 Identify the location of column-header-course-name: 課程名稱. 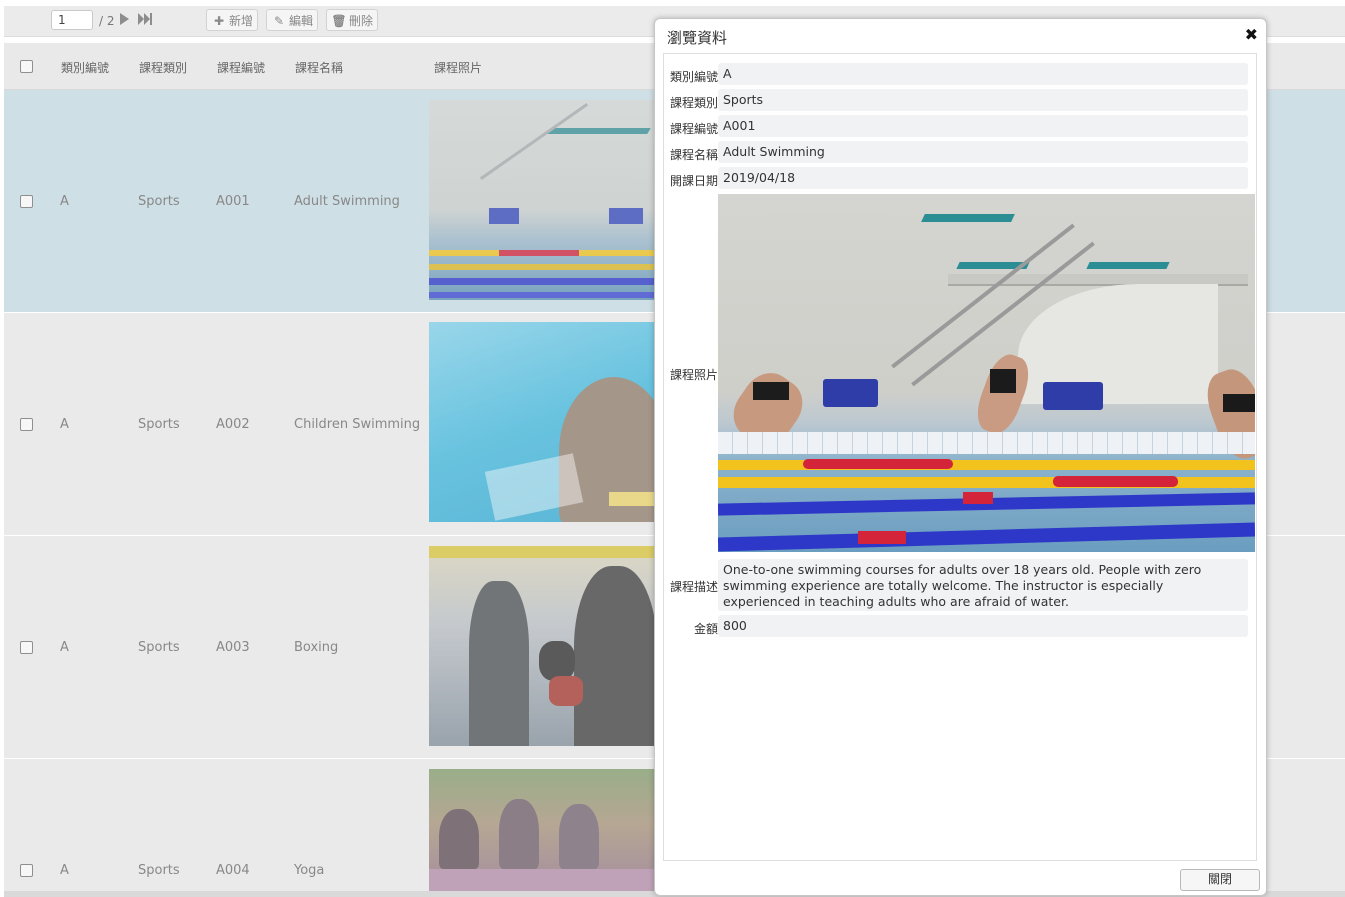
(319, 67).